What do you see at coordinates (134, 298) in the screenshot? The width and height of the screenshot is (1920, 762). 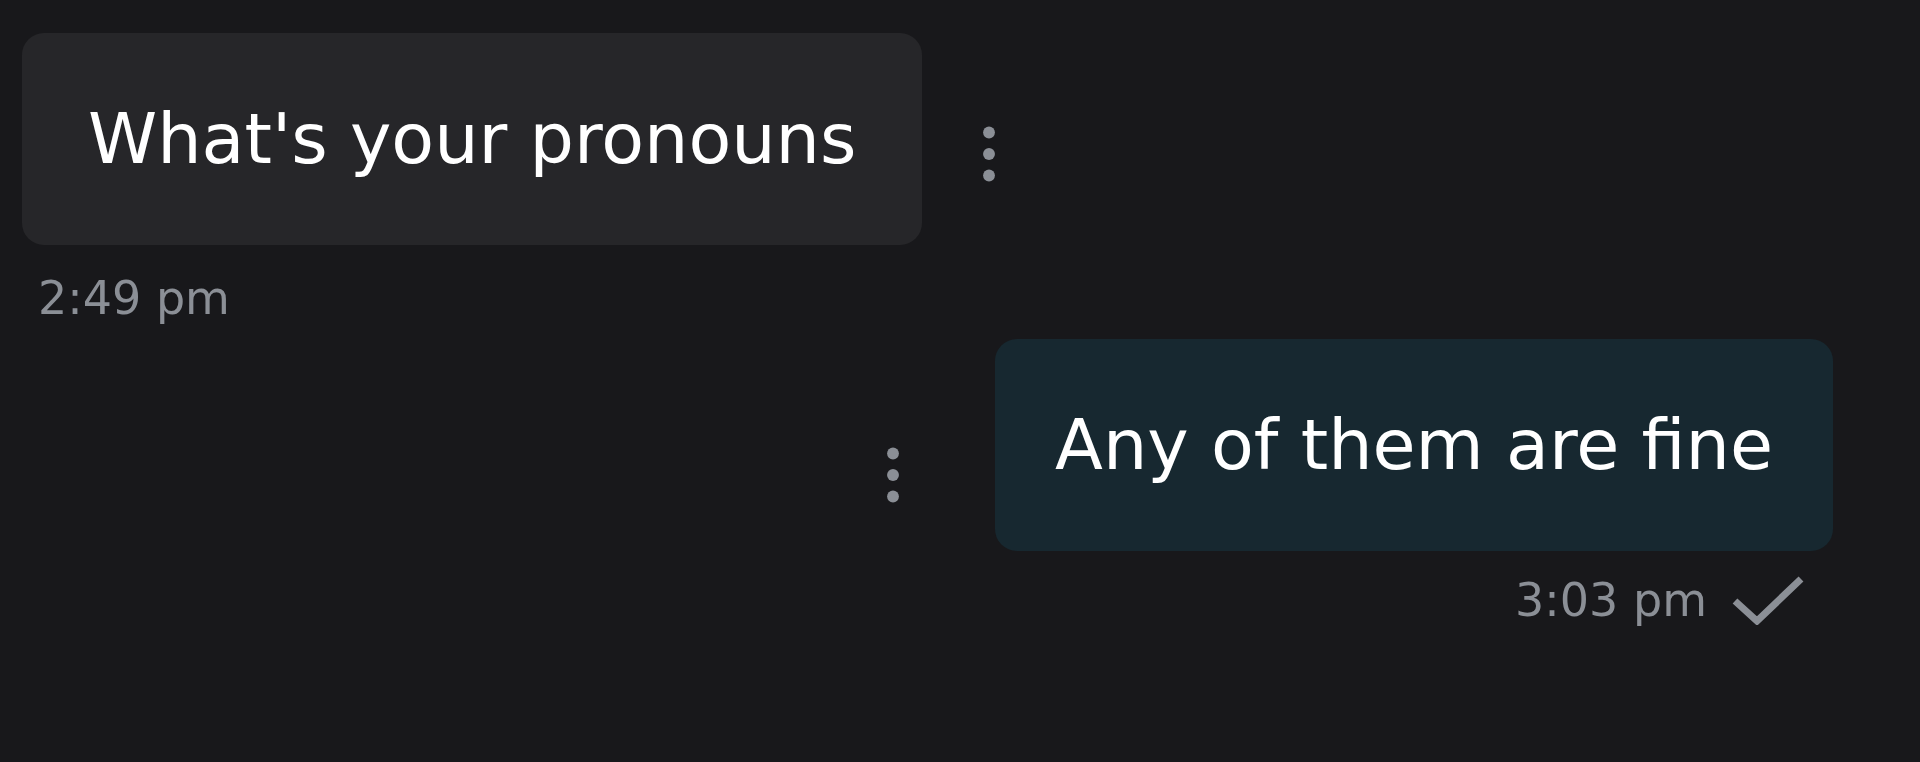 I see `message-time: 2:49 pm` at bounding box center [134, 298].